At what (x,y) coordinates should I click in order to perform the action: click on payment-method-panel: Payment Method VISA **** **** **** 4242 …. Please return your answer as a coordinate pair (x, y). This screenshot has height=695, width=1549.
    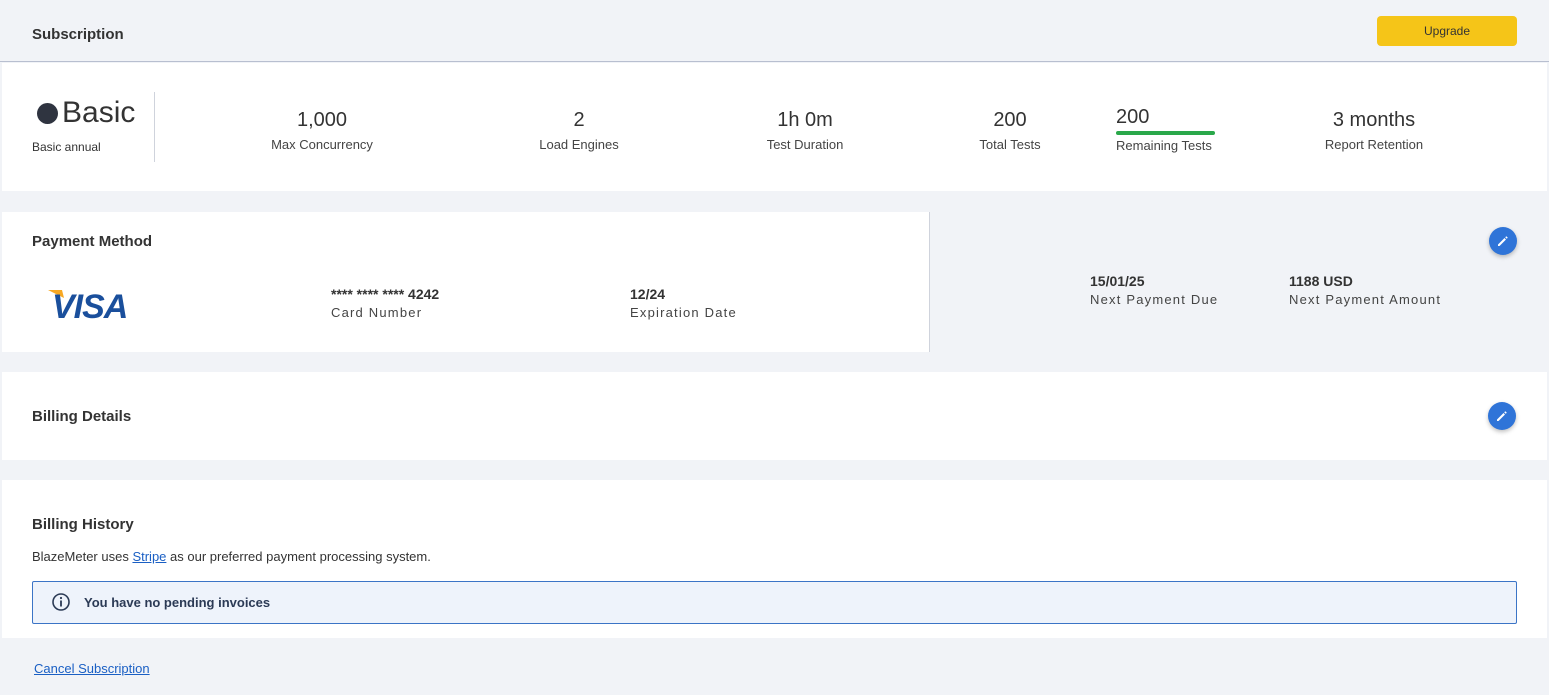
    Looking at the image, I should click on (465, 282).